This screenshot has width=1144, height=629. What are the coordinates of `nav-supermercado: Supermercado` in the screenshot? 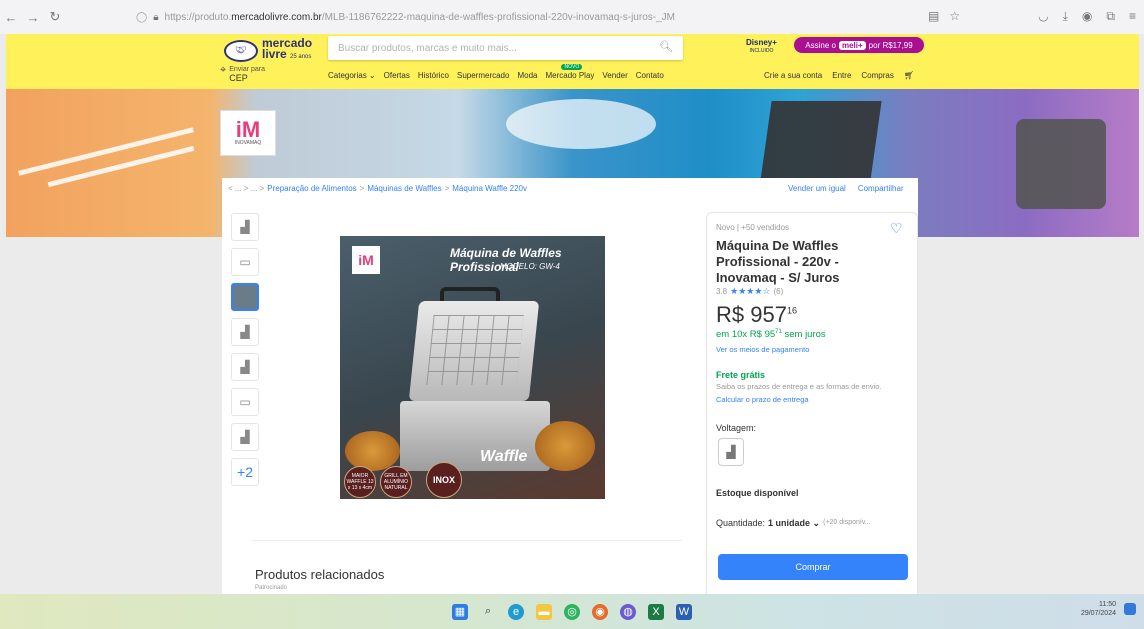 It's located at (483, 75).